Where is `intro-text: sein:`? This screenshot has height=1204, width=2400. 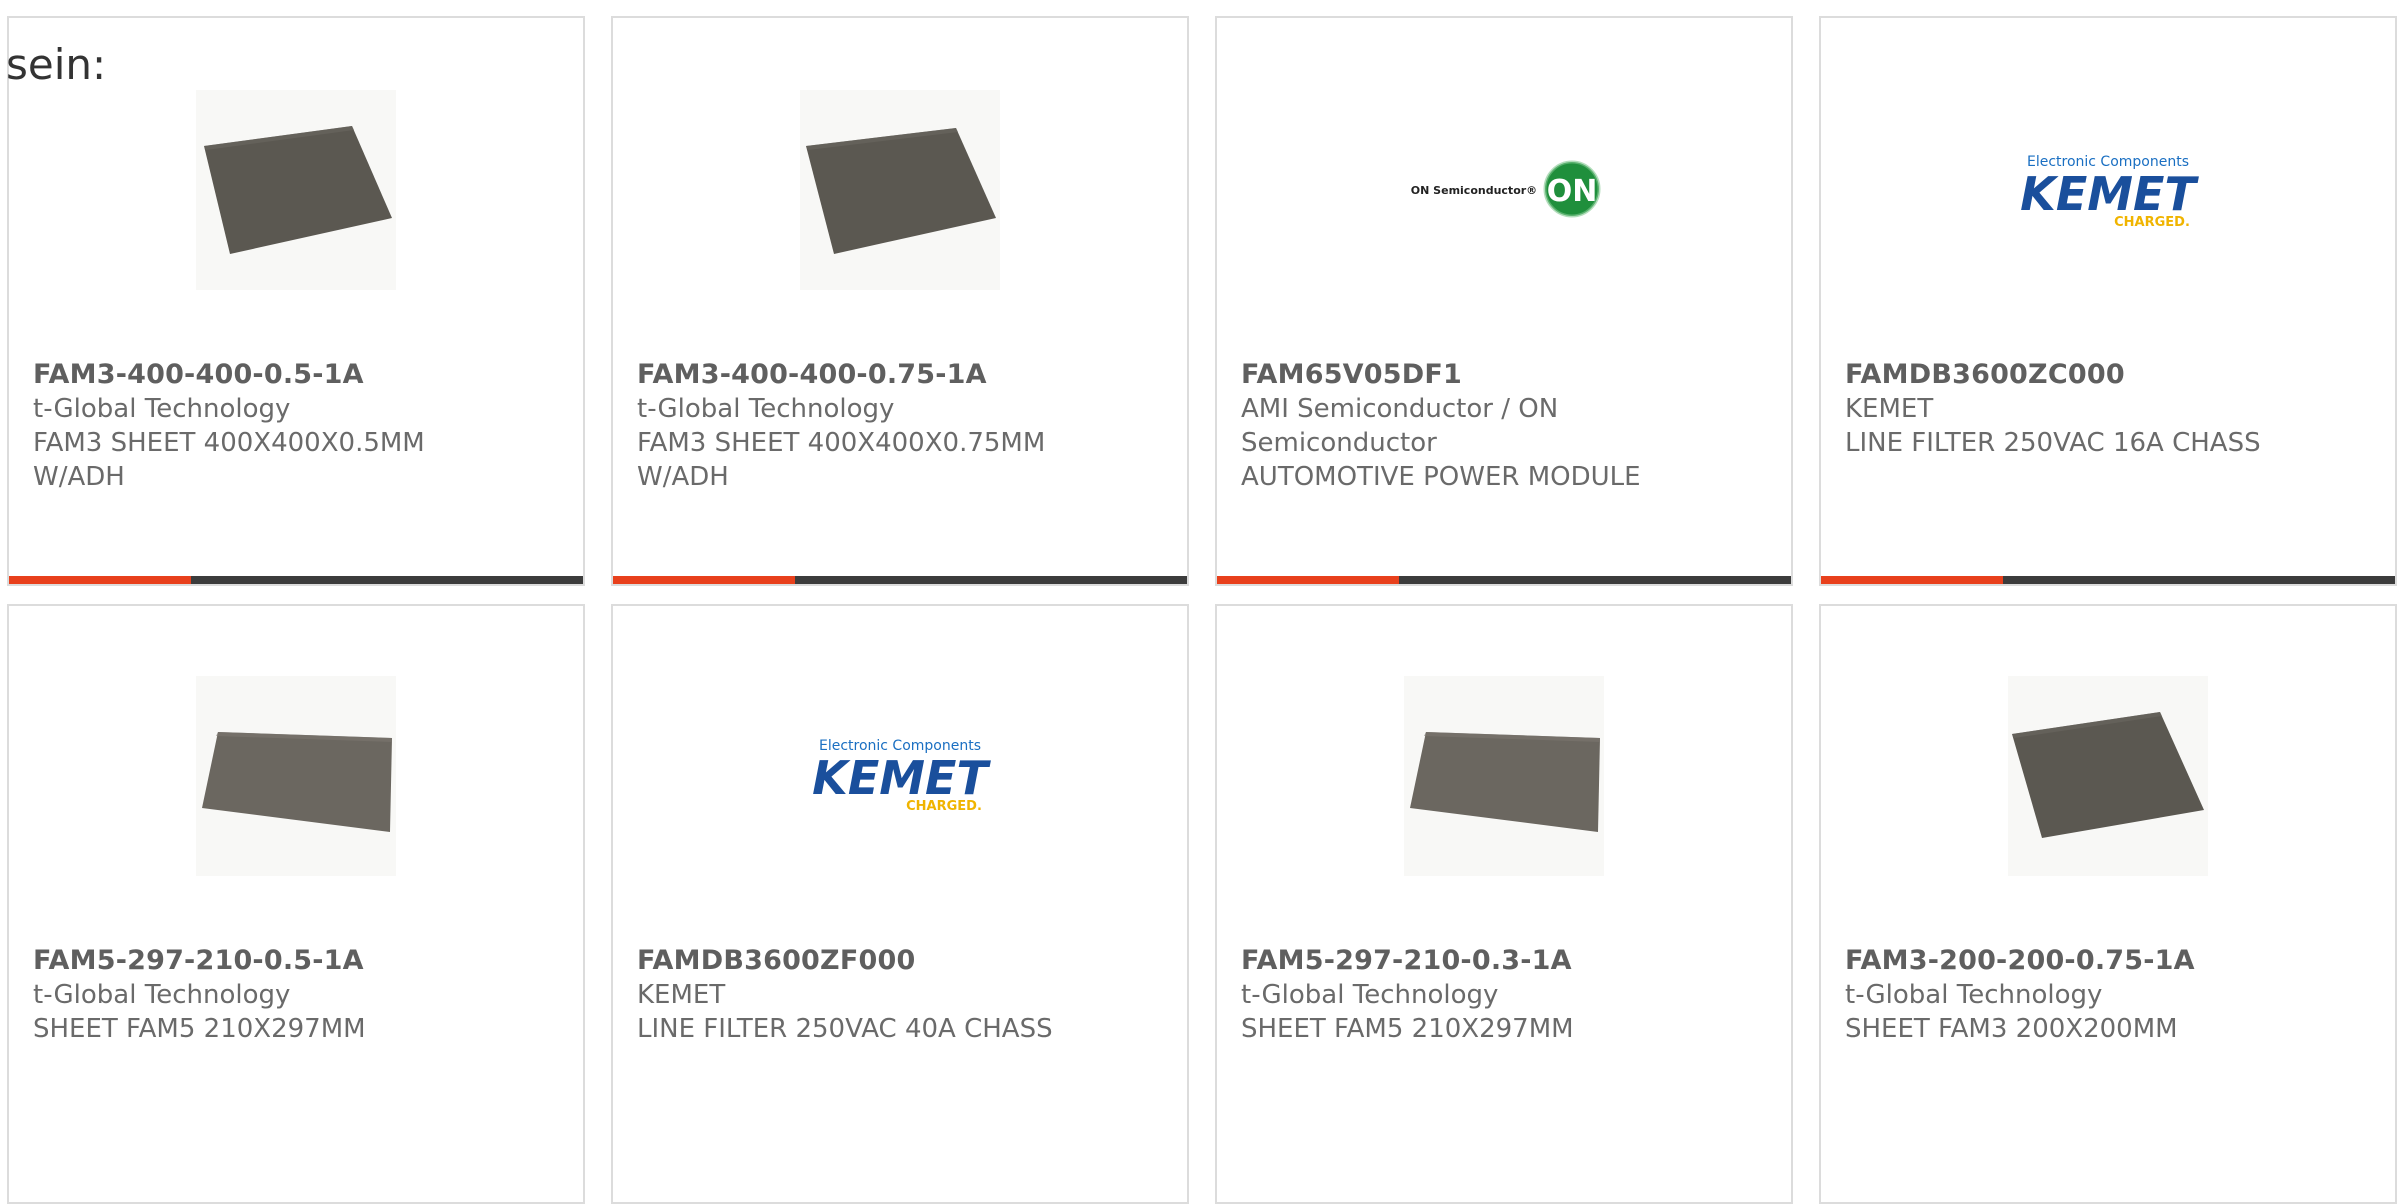
intro-text: sein: is located at coordinates (56, 64).